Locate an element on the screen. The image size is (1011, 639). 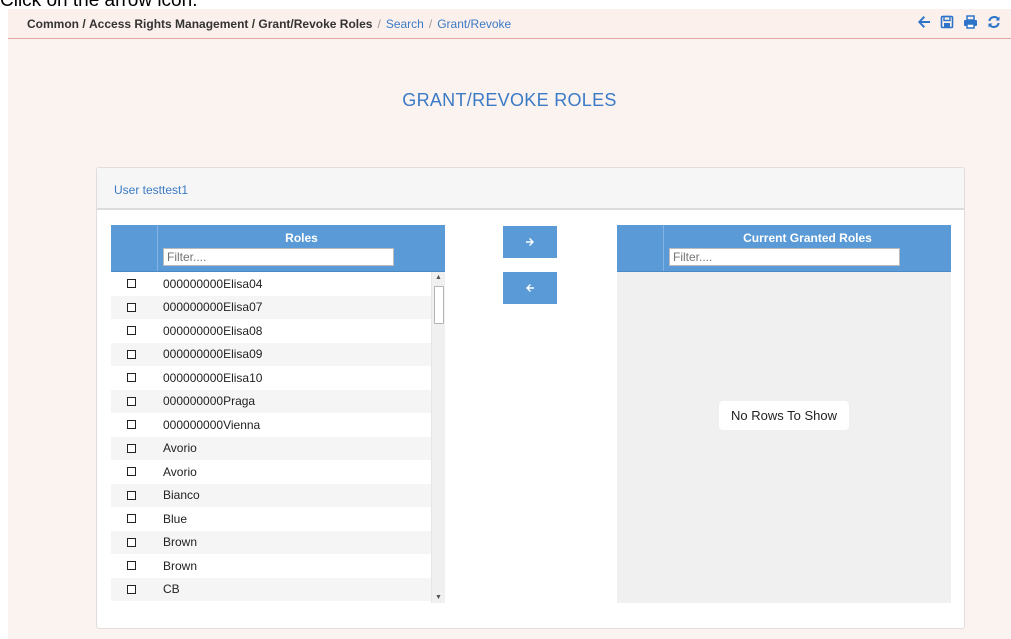
role-name: CB is located at coordinates (171, 589).